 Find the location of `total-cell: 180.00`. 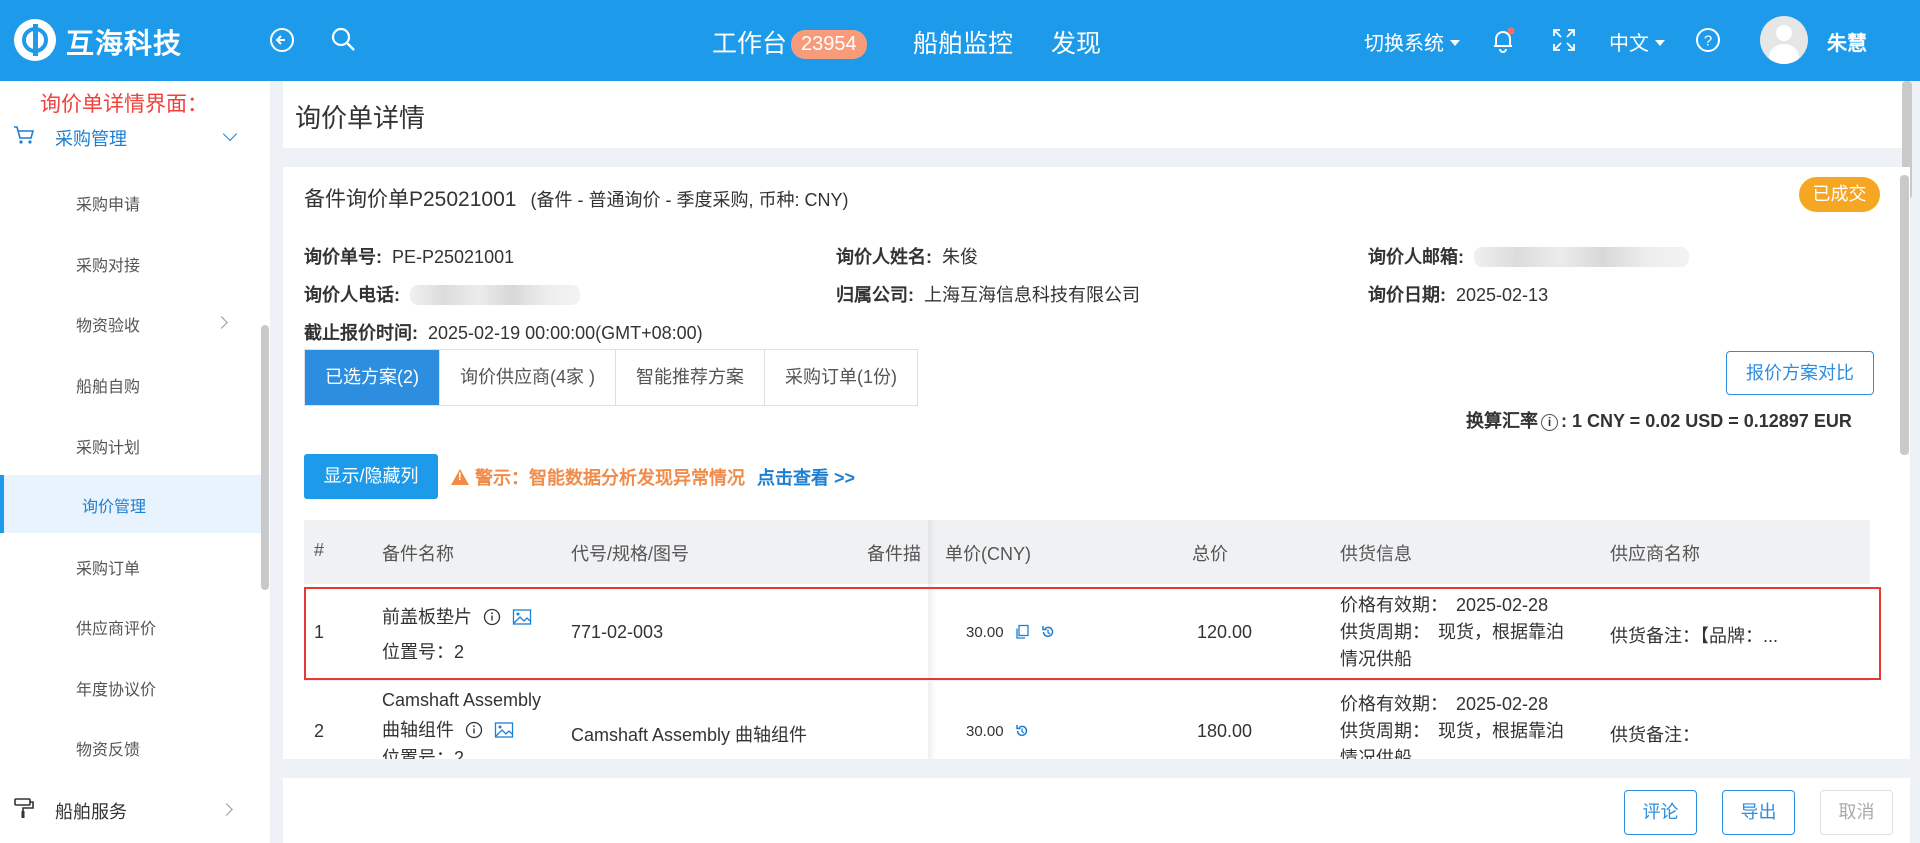

total-cell: 180.00 is located at coordinates (1225, 731).